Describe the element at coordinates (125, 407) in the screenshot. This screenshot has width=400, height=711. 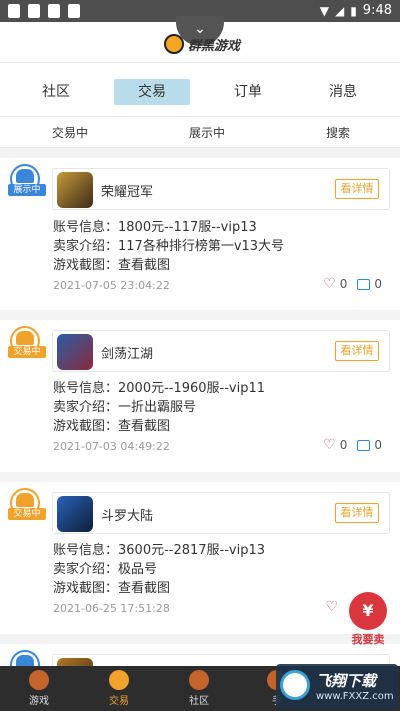
I see `seller-intro: 卖家介绍：一折出霸服号` at that location.